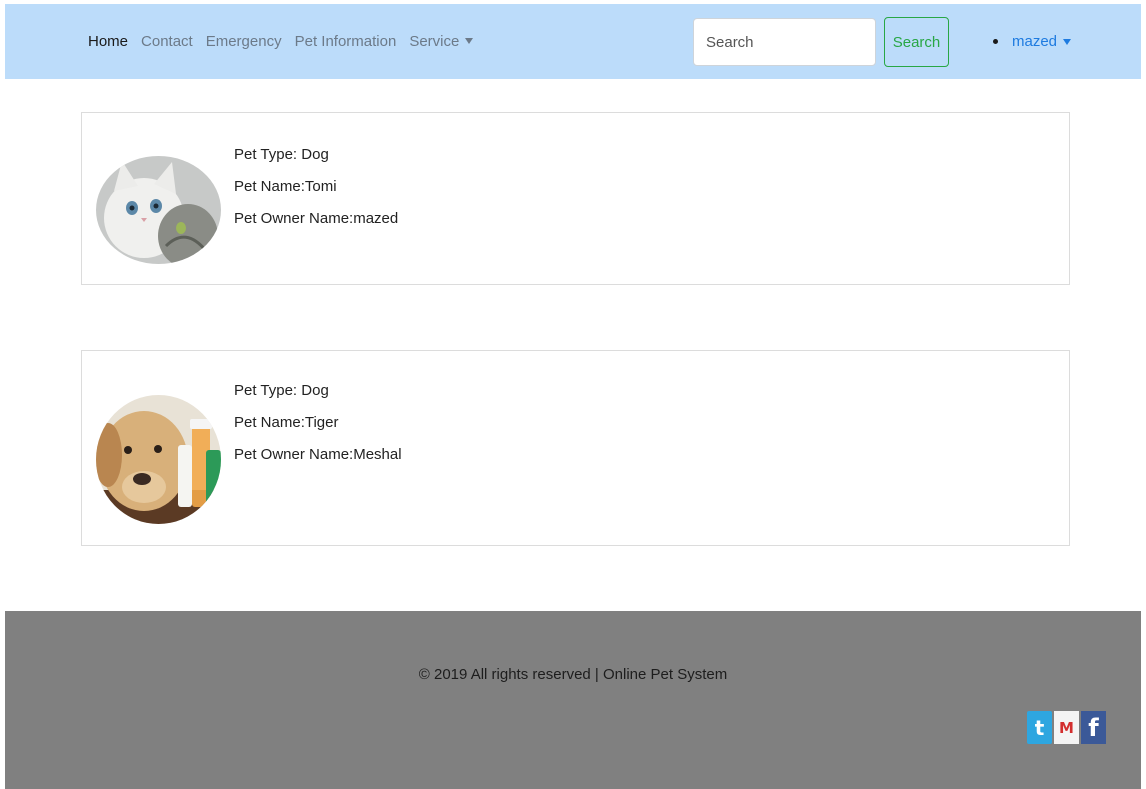 Image resolution: width=1146 pixels, height=789 pixels. Describe the element at coordinates (1093, 727) in the screenshot. I see `facebook-icon: f` at that location.